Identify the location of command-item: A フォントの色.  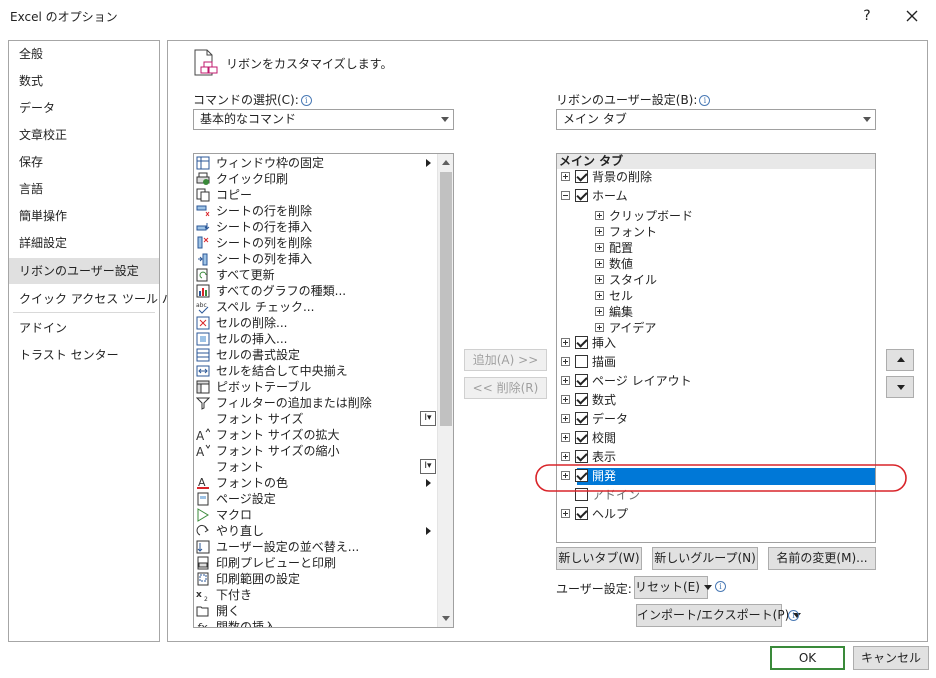
(319, 483).